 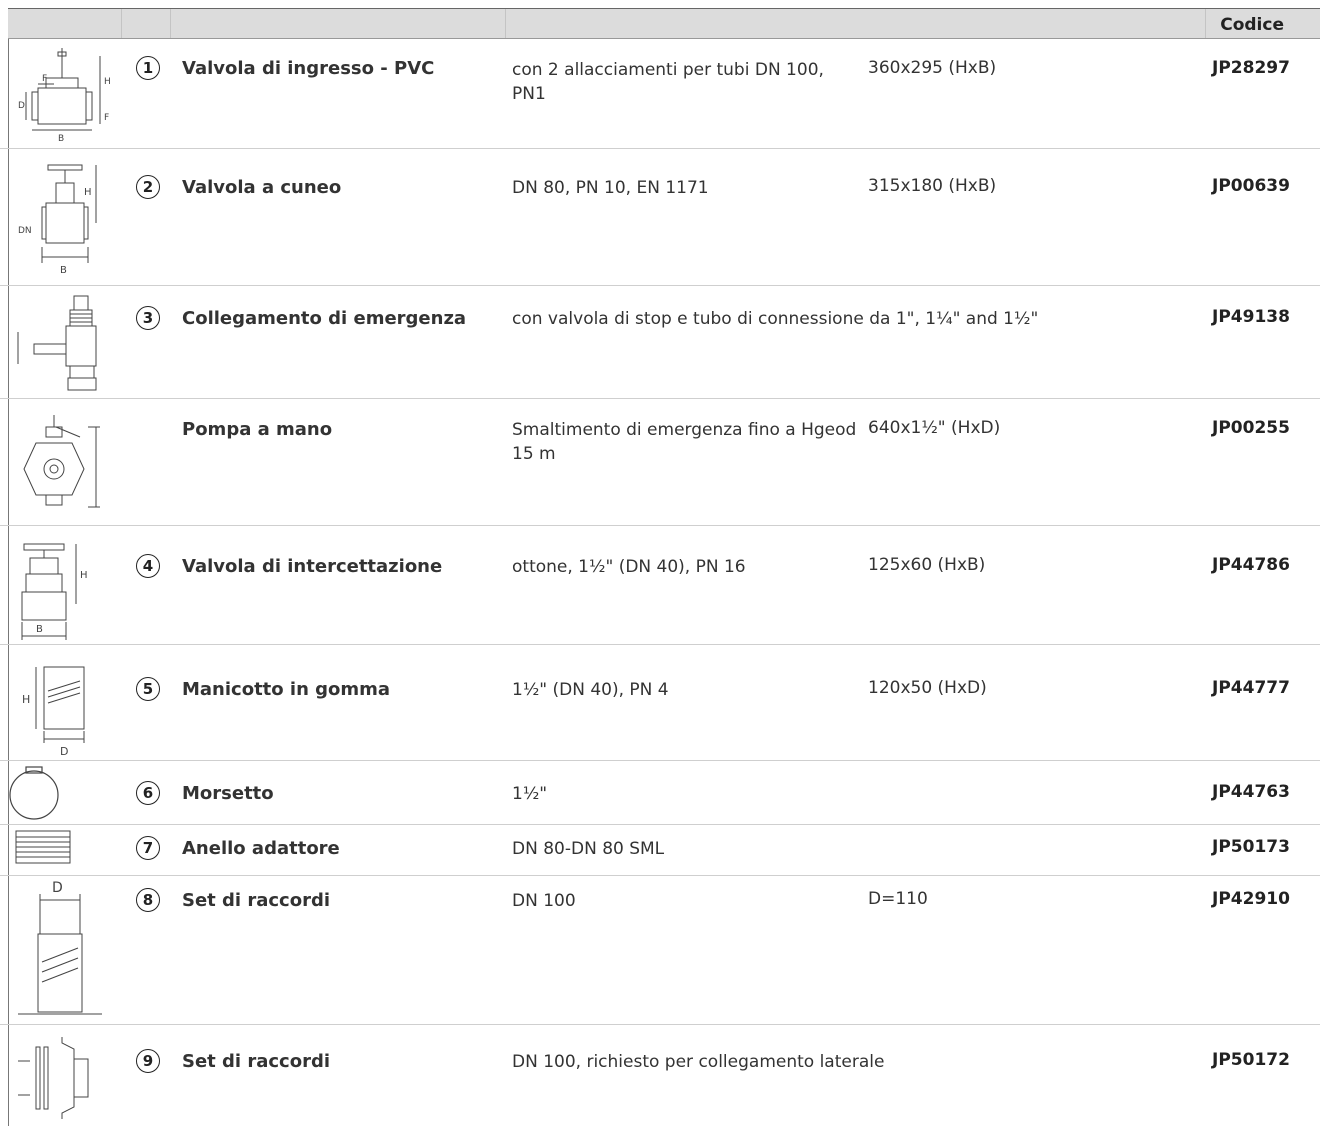 What do you see at coordinates (544, 901) in the screenshot?
I see `item-description: DN 100` at bounding box center [544, 901].